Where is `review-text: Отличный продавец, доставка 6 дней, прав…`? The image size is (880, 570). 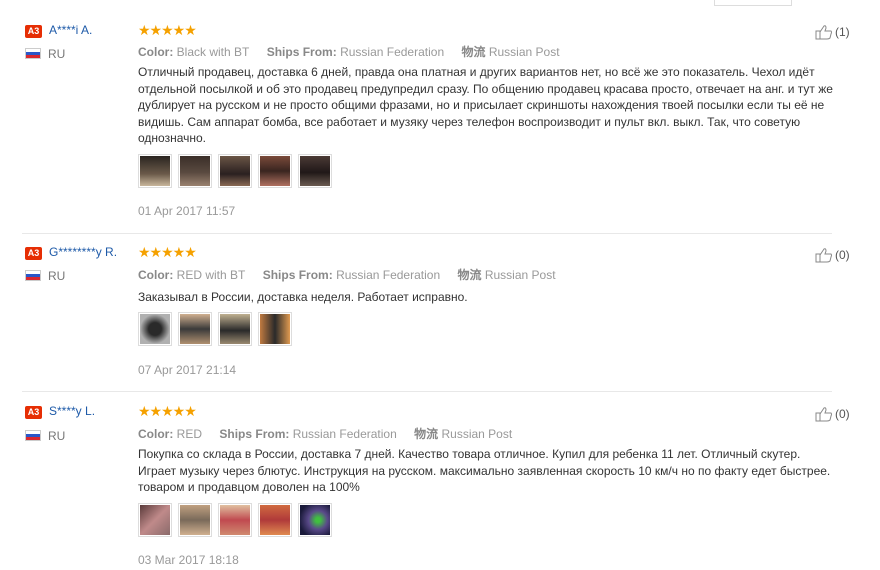 review-text: Отличный продавец, доставка 6 дней, прав… is located at coordinates (485, 105).